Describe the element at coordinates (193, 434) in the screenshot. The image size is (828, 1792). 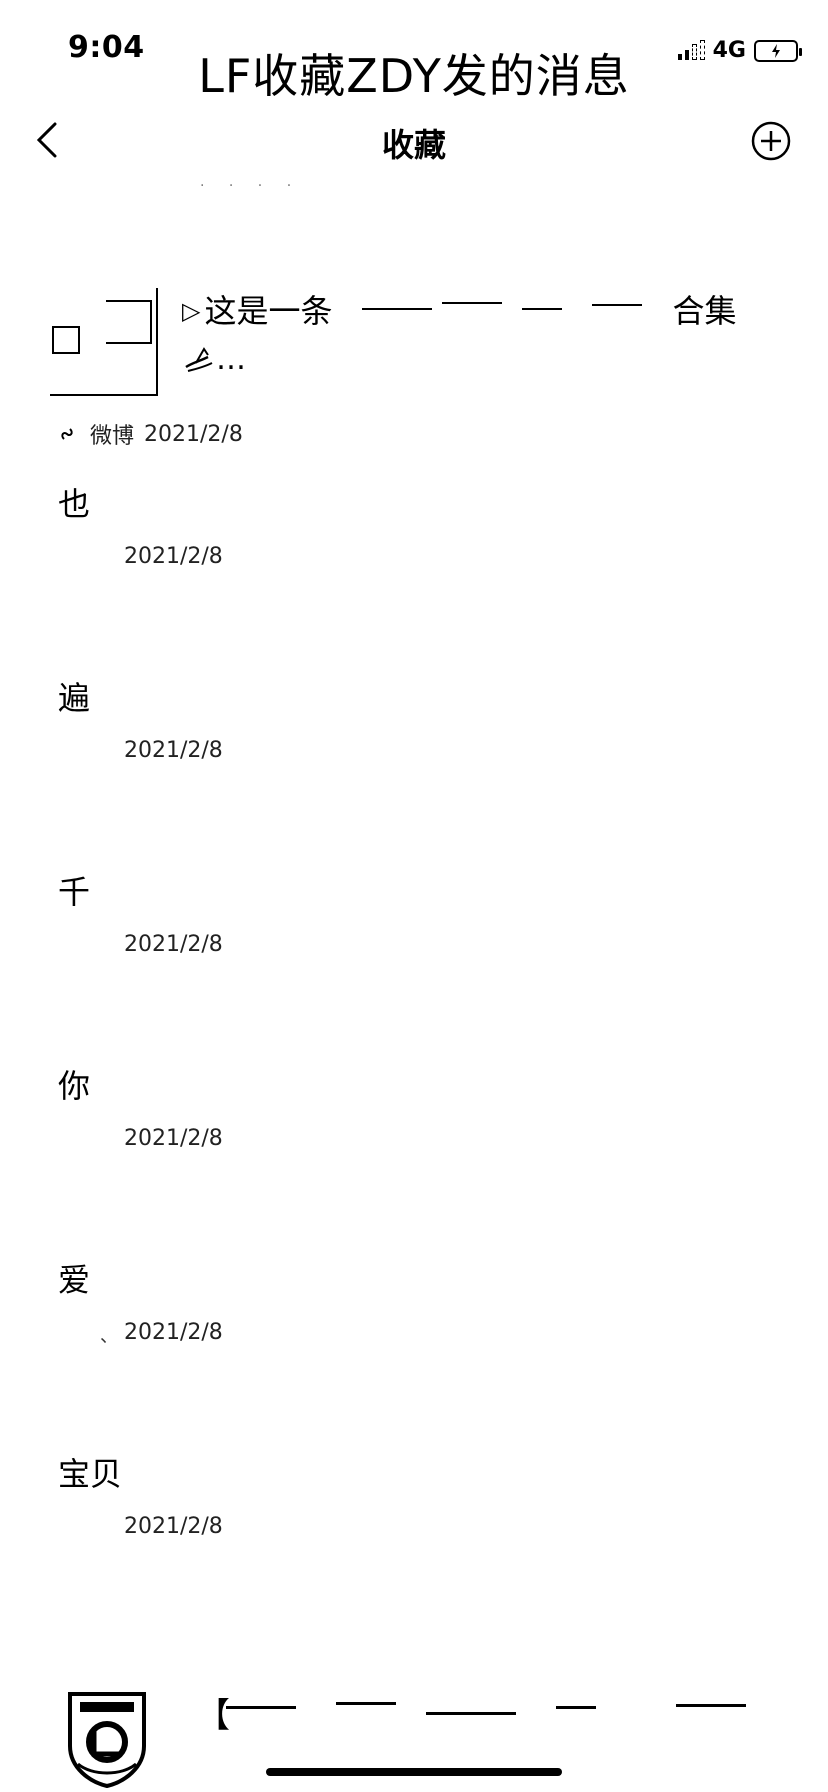
I see `link-date: 2021/2/8` at that location.